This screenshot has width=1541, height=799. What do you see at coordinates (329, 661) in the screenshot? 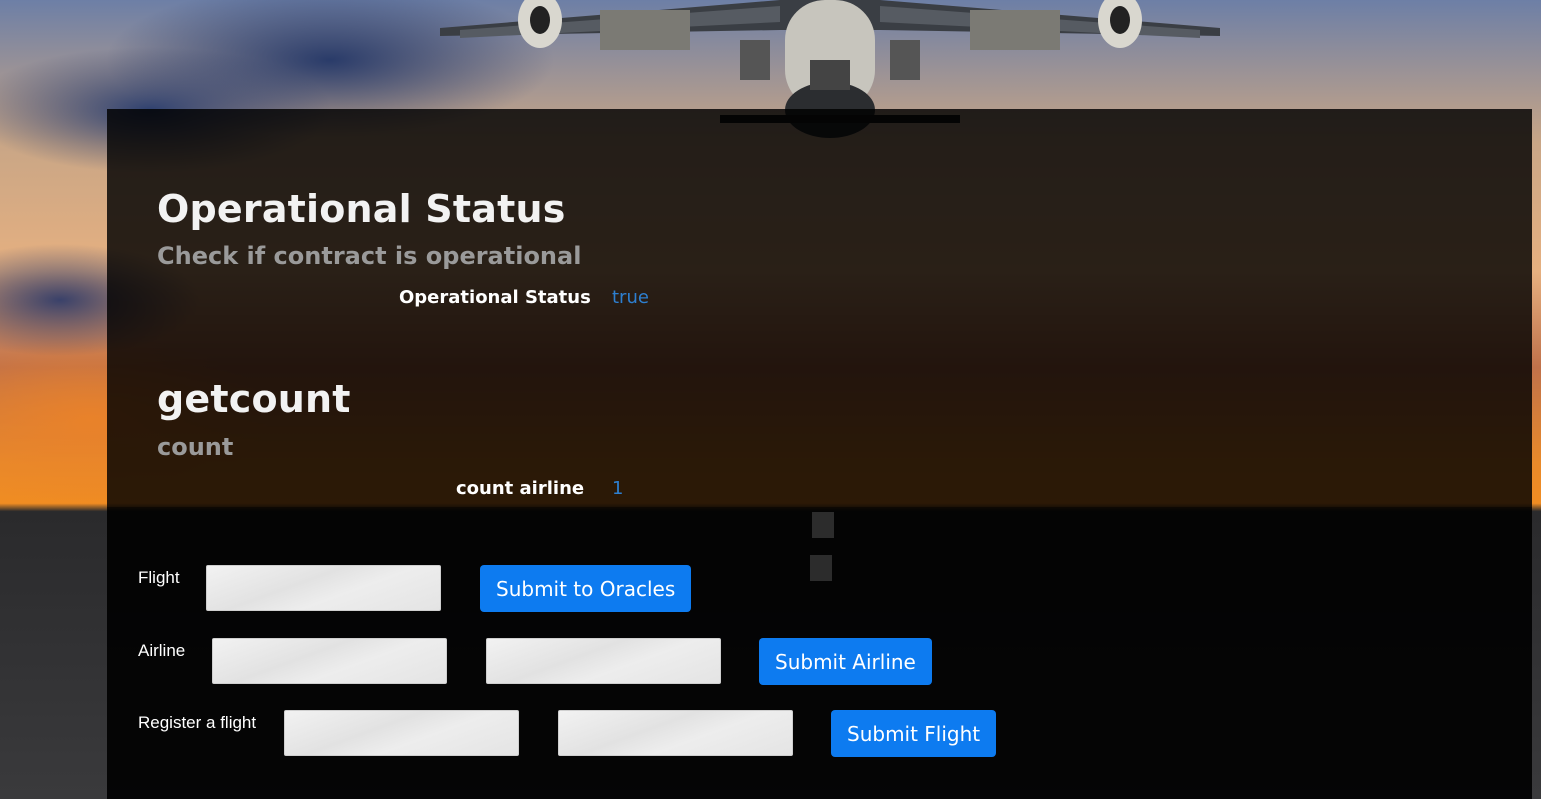
I see `airline-address-input` at bounding box center [329, 661].